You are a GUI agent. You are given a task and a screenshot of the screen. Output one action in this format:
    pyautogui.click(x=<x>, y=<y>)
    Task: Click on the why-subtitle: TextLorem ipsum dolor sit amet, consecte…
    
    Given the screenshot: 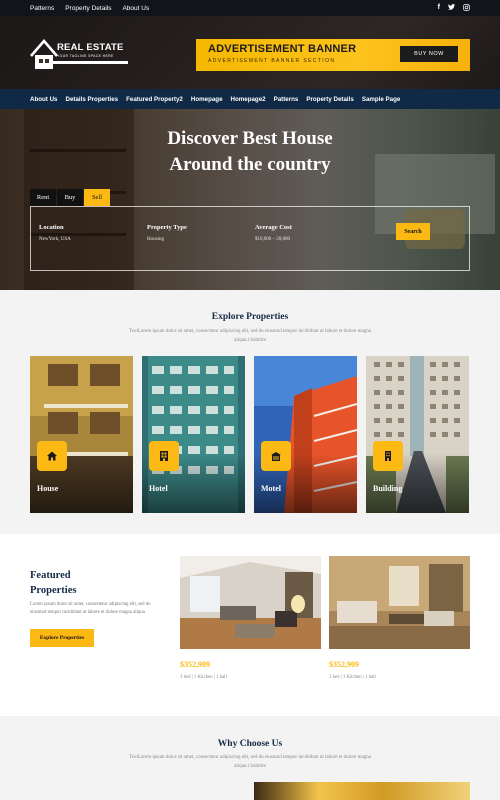 What is the action you would take?
    pyautogui.click(x=250, y=762)
    